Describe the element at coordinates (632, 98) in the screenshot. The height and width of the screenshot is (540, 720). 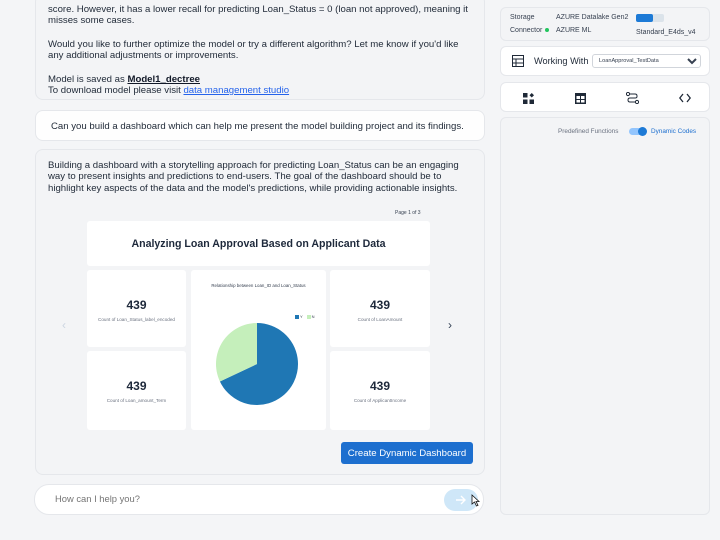
I see `flow-icon` at that location.